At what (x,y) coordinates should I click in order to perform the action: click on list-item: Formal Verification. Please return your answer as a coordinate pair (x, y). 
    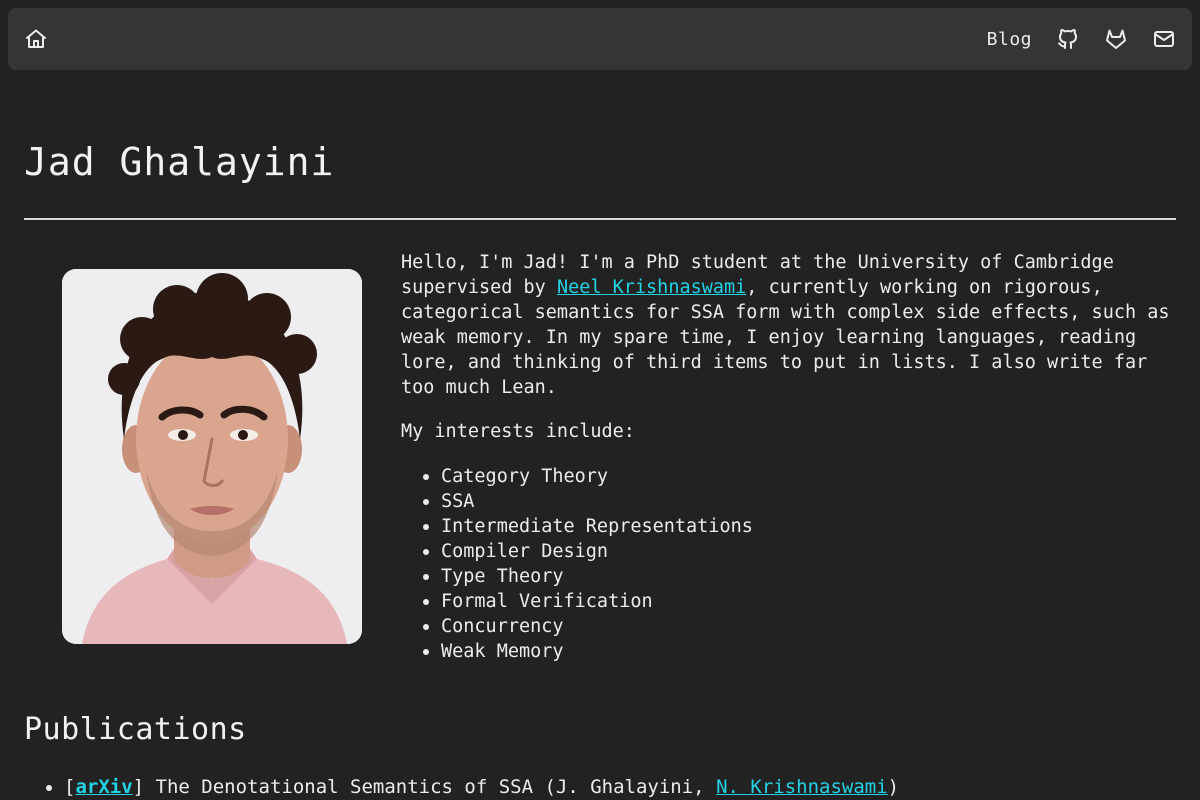
    Looking at the image, I should click on (588, 601).